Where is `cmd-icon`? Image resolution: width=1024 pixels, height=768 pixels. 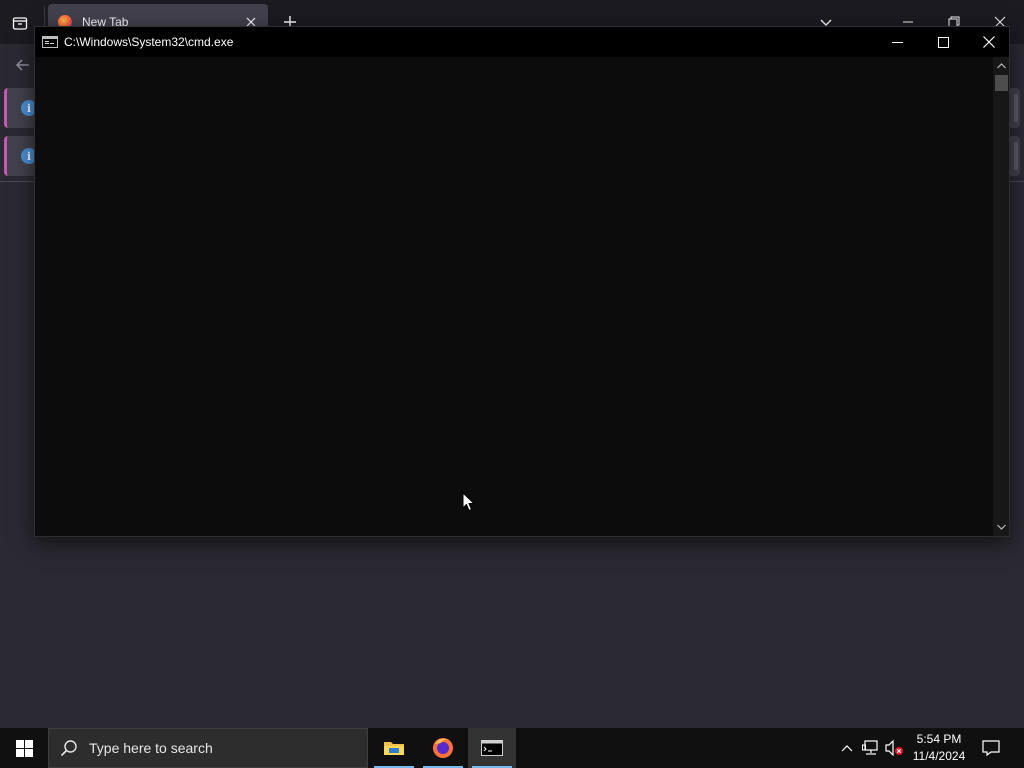 cmd-icon is located at coordinates (492, 748).